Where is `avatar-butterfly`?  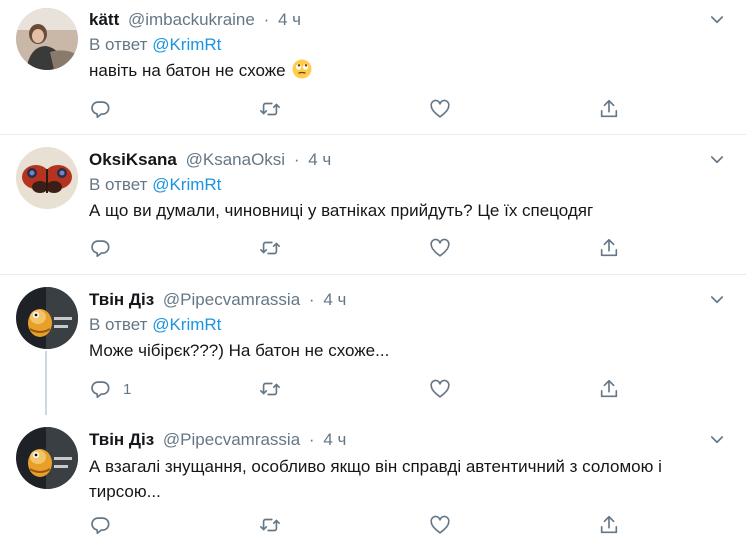
avatar-butterfly is located at coordinates (47, 178).